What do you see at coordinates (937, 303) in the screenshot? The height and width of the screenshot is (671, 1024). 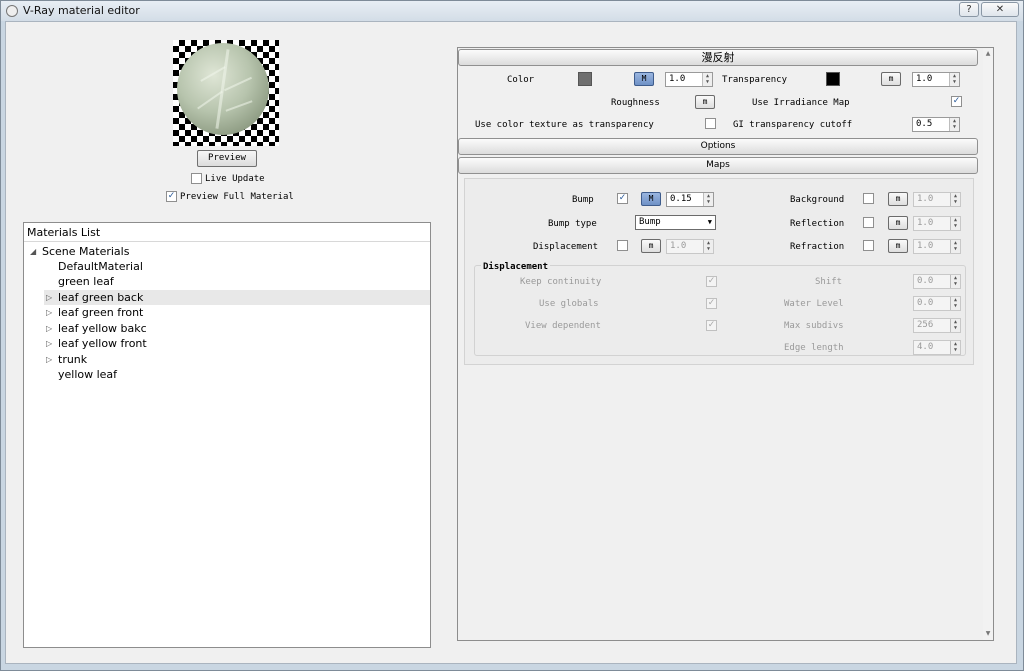 I see `water-level-spinner: 0.0 ▲ ▼` at bounding box center [937, 303].